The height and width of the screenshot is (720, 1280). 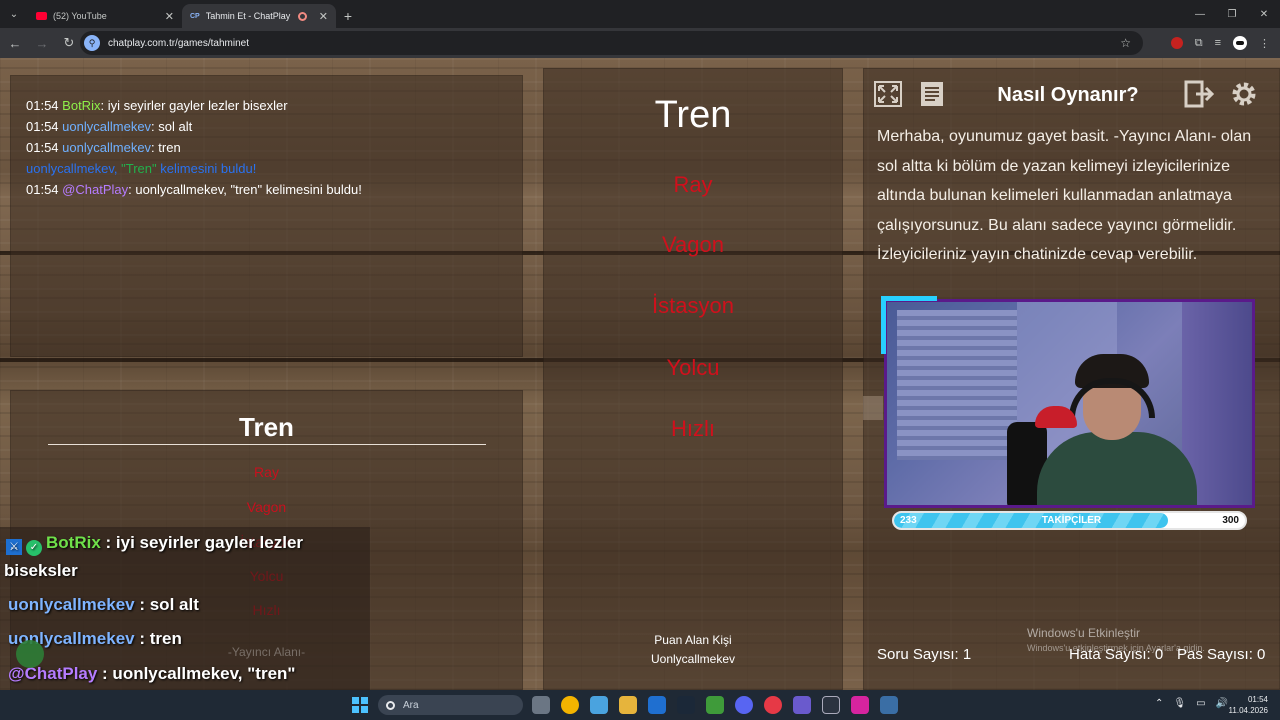 I want to click on clock-time: 01:54, so click(x=1257, y=699).